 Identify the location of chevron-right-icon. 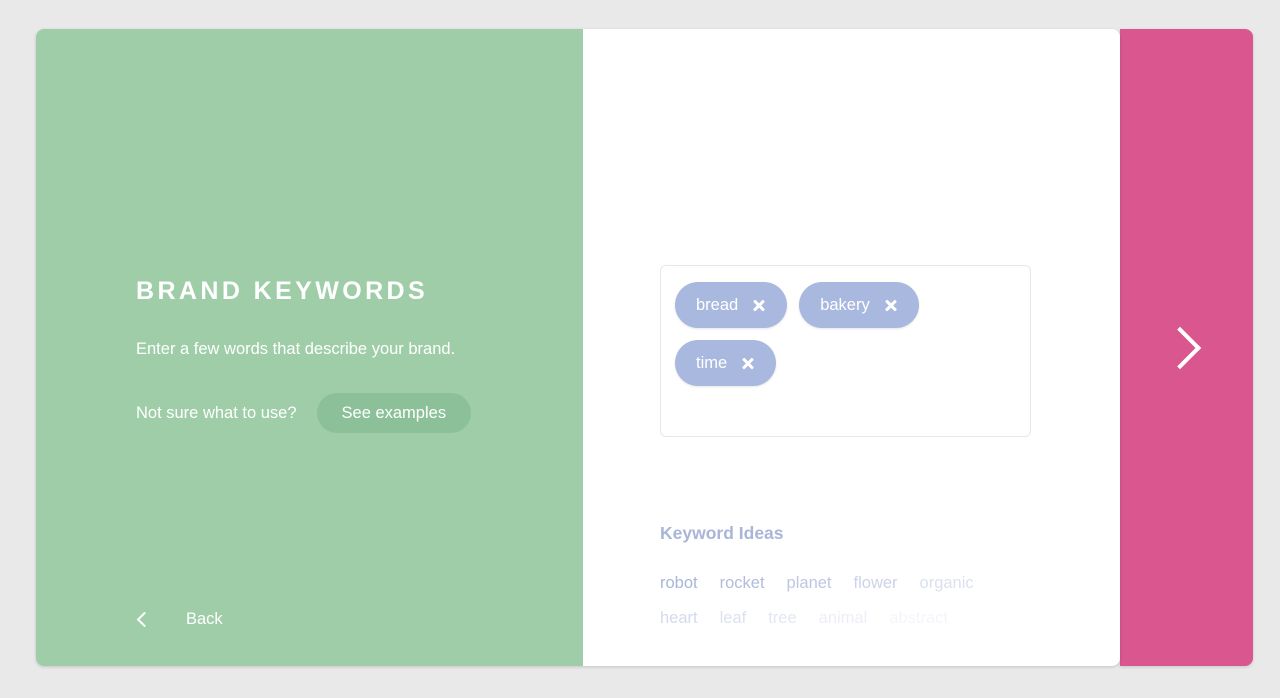
(1179, 347).